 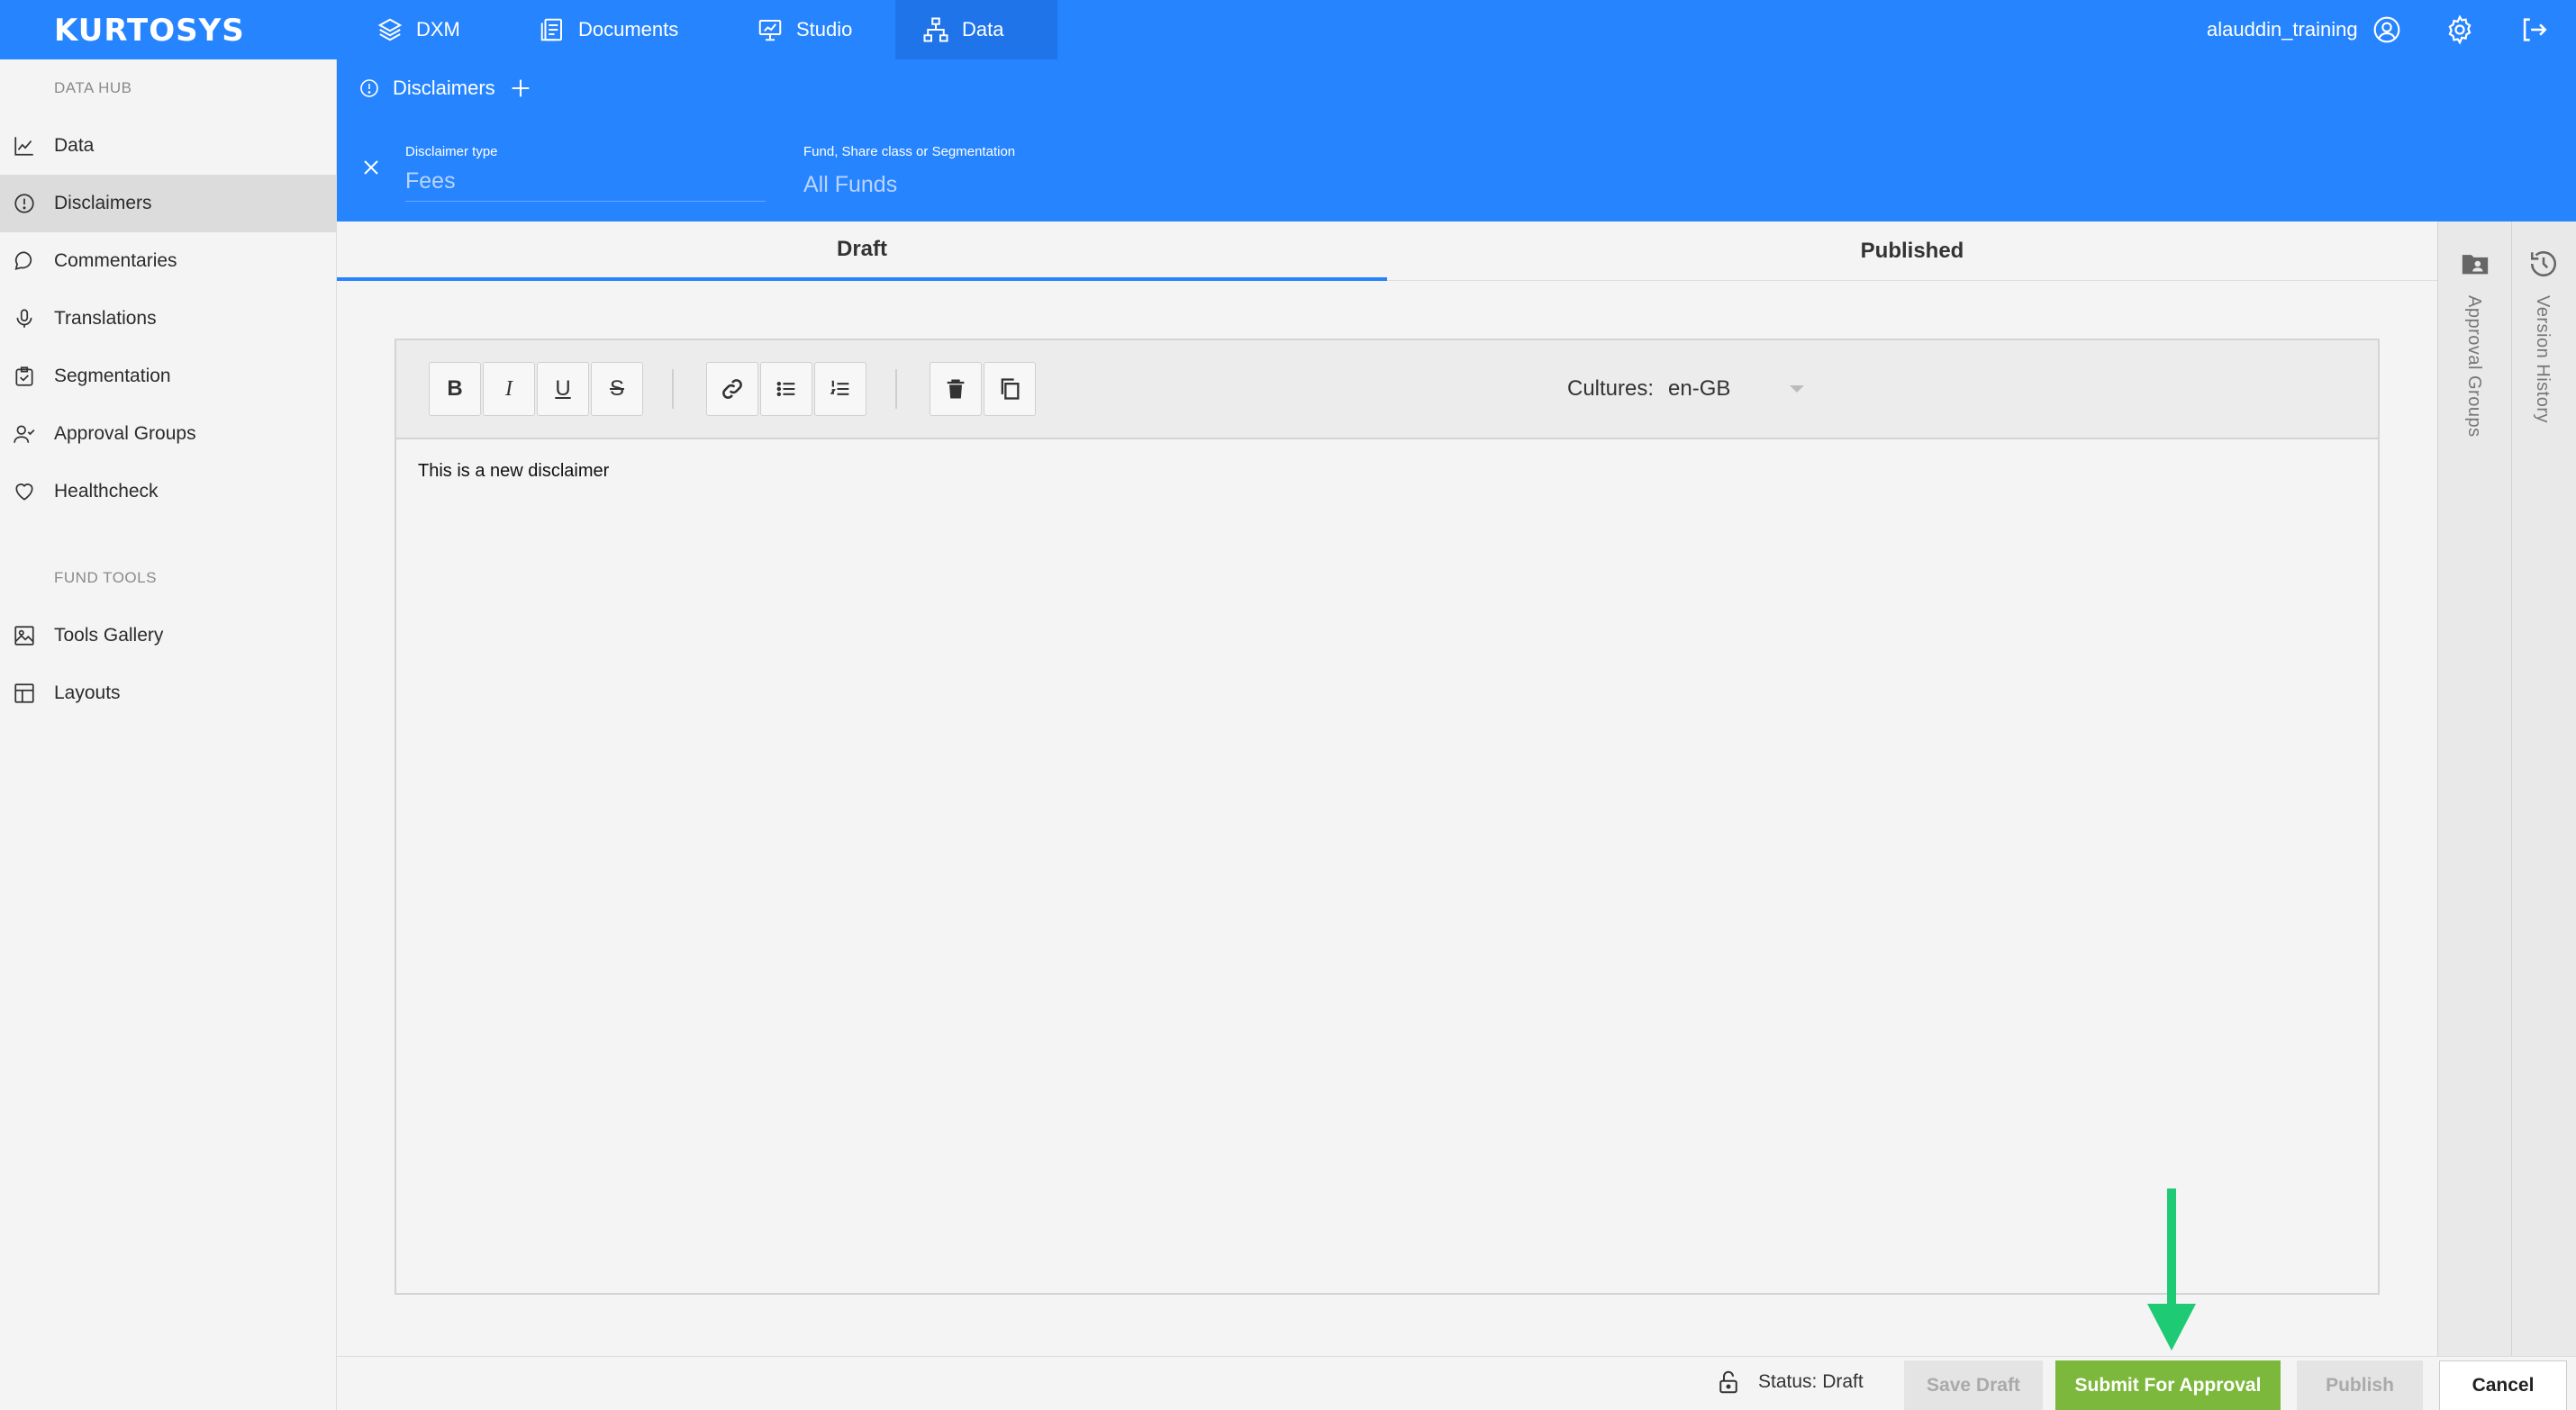 What do you see at coordinates (168, 491) in the screenshot?
I see `sidebar-item-healthcheck: Healthcheck` at bounding box center [168, 491].